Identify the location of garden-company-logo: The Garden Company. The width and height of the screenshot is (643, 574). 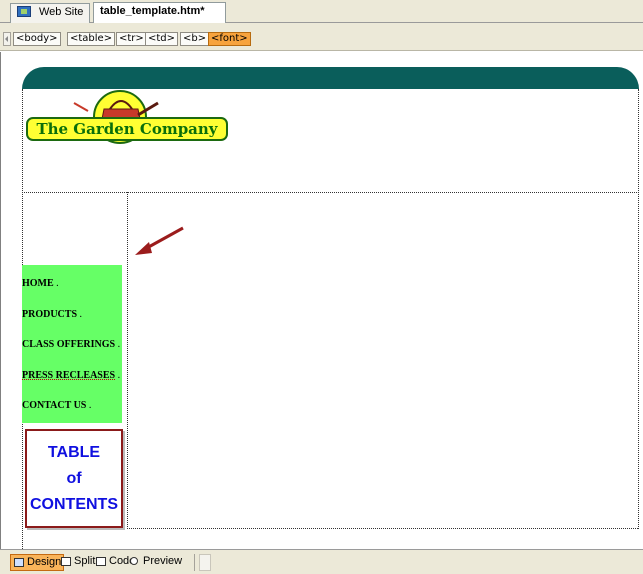
(128, 119).